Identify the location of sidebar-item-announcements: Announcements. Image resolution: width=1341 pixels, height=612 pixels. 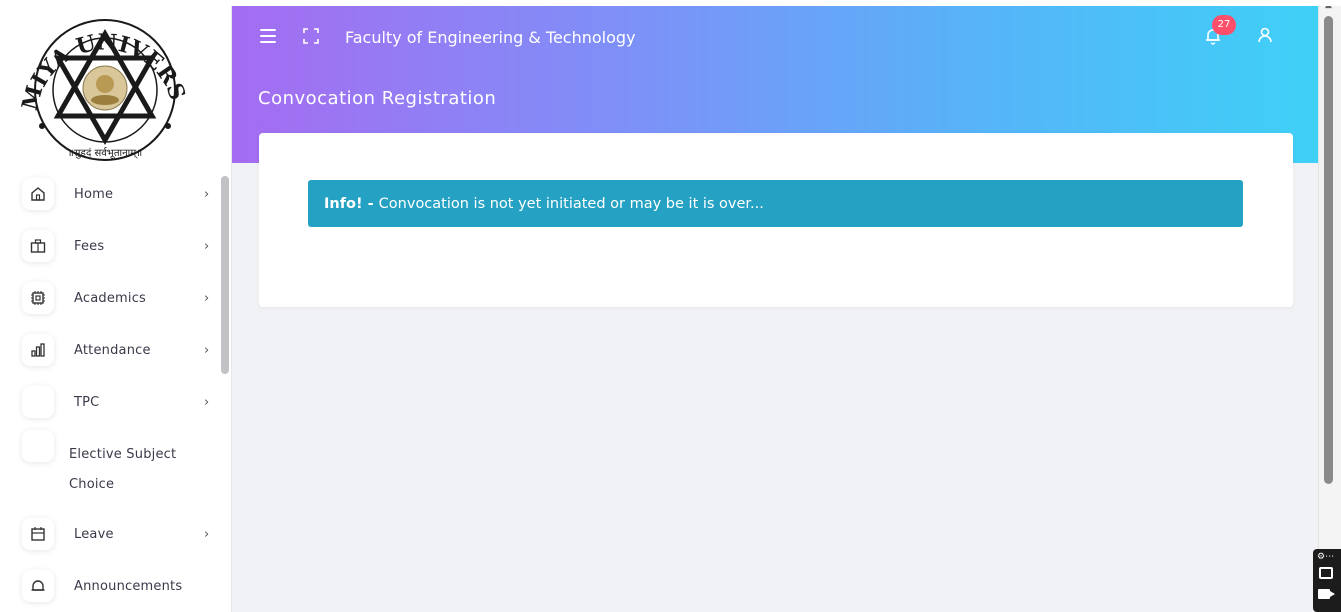
(110, 586).